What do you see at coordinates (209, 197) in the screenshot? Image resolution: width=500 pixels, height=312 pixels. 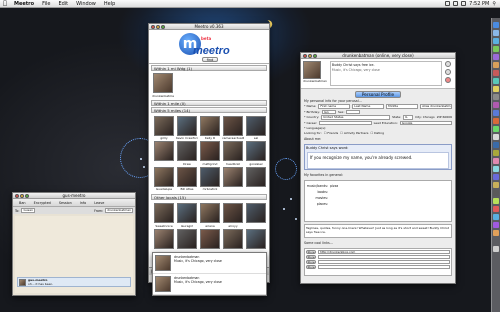 I see `section-header-other: Other locals (15)` at bounding box center [209, 197].